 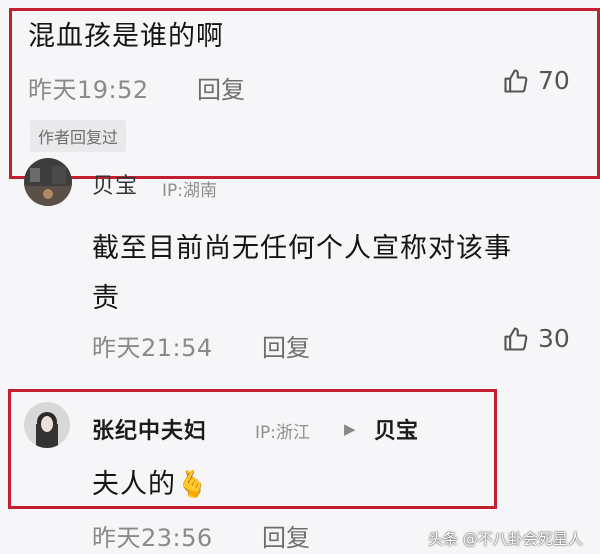 I want to click on reply-arrow-icon: ▶, so click(x=350, y=429).